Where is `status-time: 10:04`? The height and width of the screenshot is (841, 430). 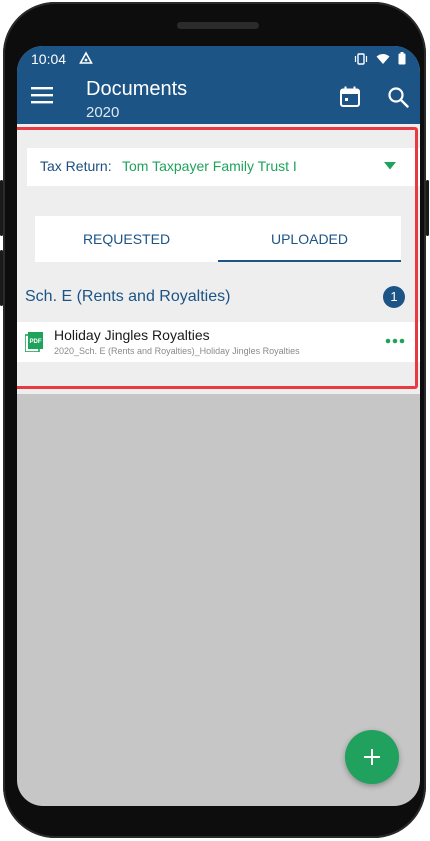
status-time: 10:04 is located at coordinates (49, 59).